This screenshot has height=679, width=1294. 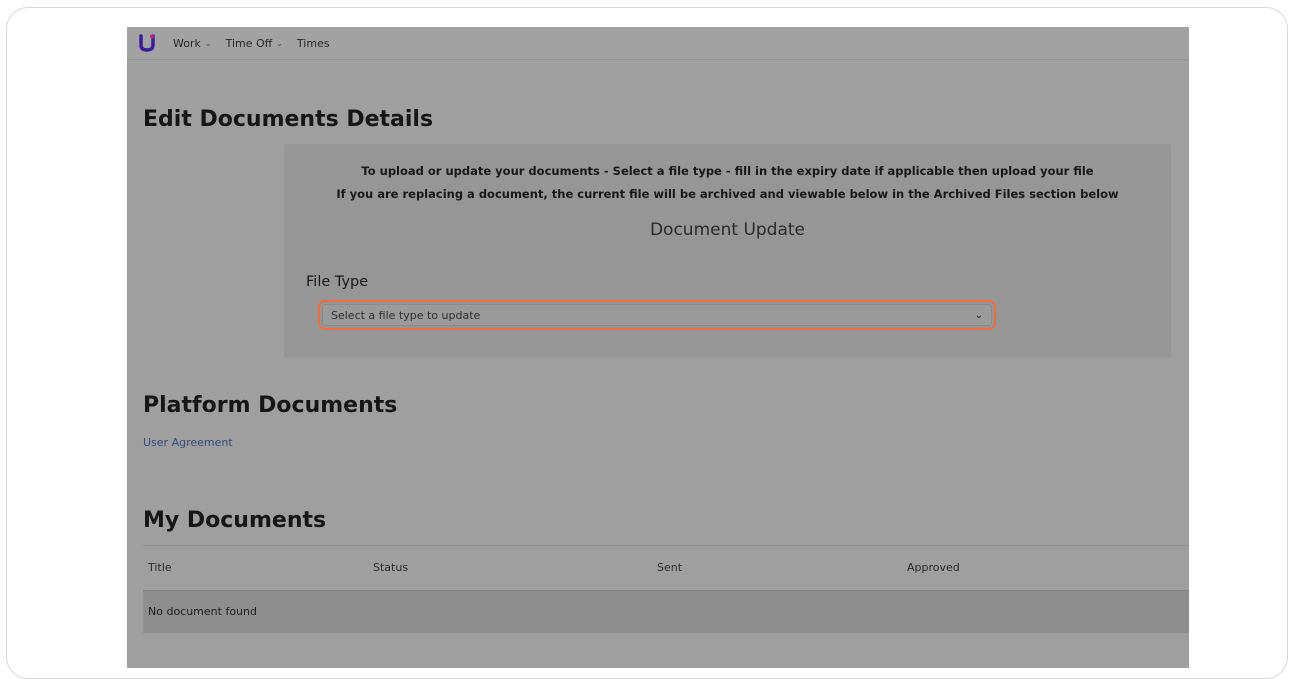 I want to click on user-agreement-link: User Agreement, so click(x=188, y=442).